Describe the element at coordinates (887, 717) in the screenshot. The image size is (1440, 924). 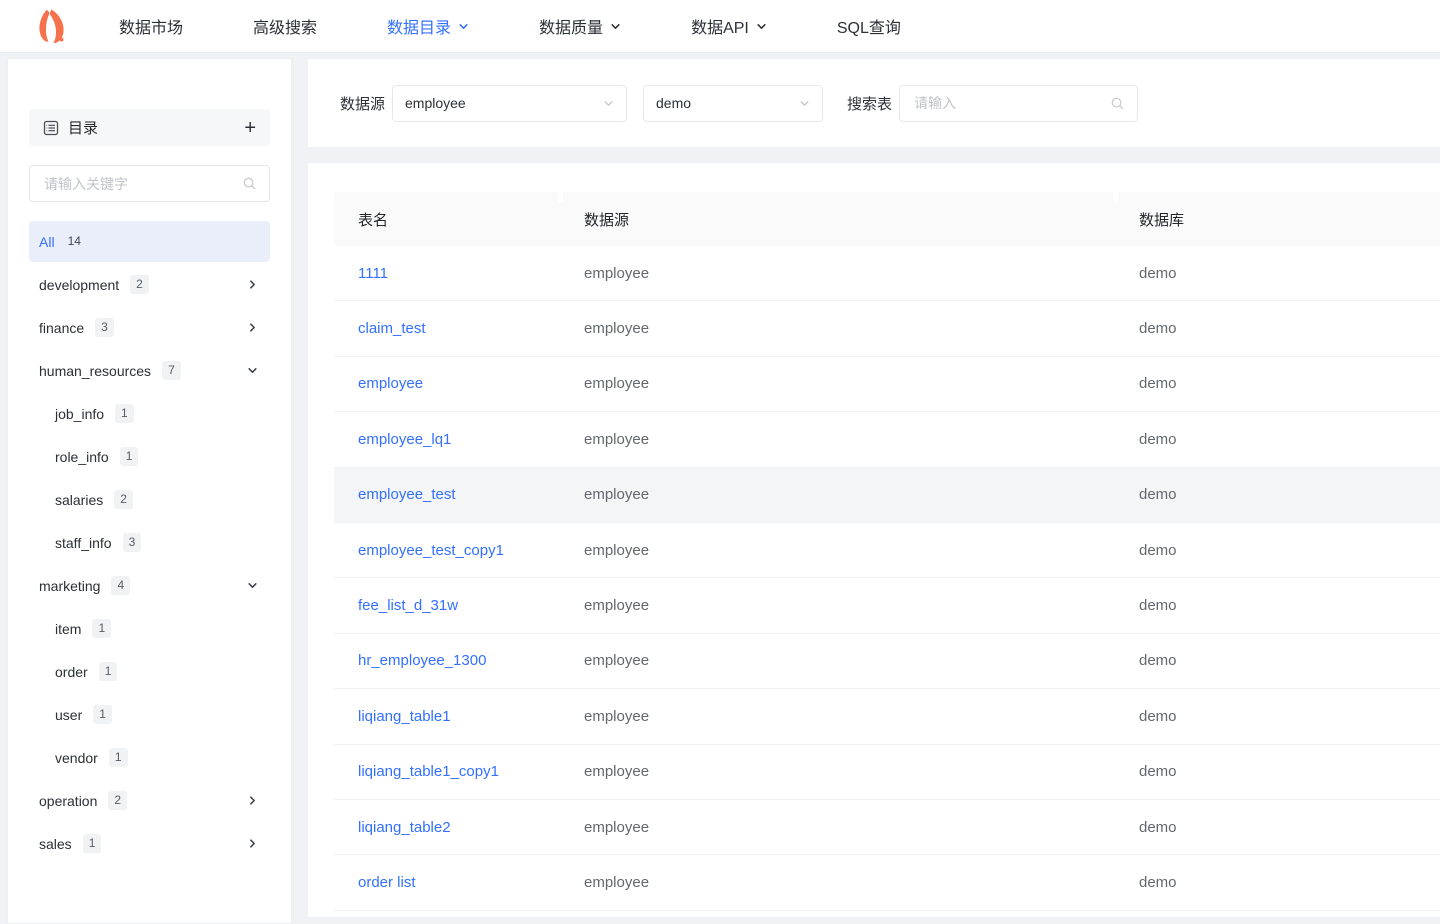
I see `table-row: liqiang_table1 employee demo` at that location.